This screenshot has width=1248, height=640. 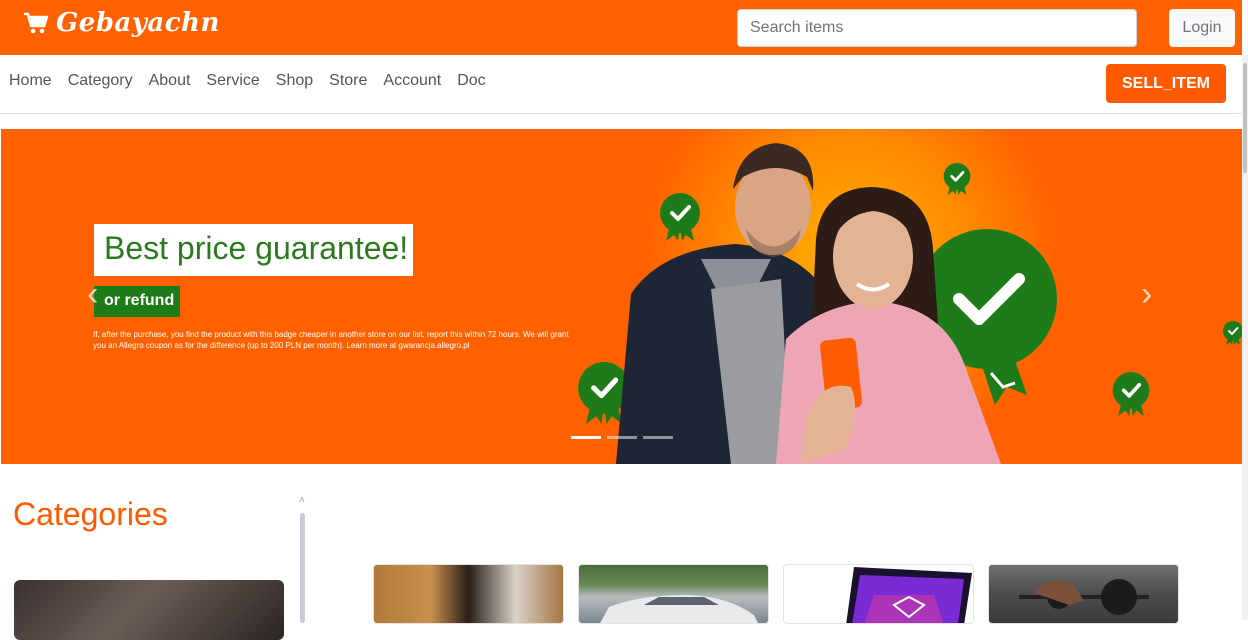 I want to click on brand-logo: Gebayachn, so click(x=121, y=23).